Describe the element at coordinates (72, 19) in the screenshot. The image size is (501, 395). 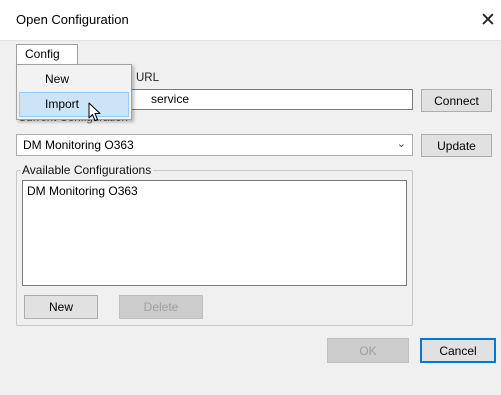
I see `window-title: Open Configuration` at that location.